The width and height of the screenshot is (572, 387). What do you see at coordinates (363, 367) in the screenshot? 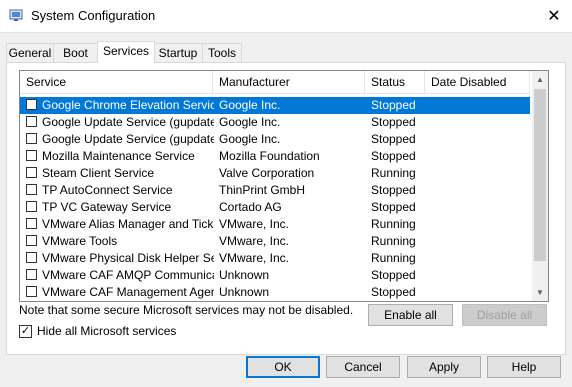
I see `cancel-button: Cancel` at bounding box center [363, 367].